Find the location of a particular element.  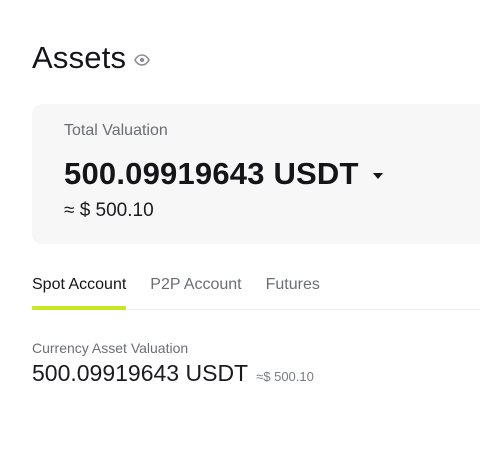

page-title: Assets is located at coordinates (79, 57).